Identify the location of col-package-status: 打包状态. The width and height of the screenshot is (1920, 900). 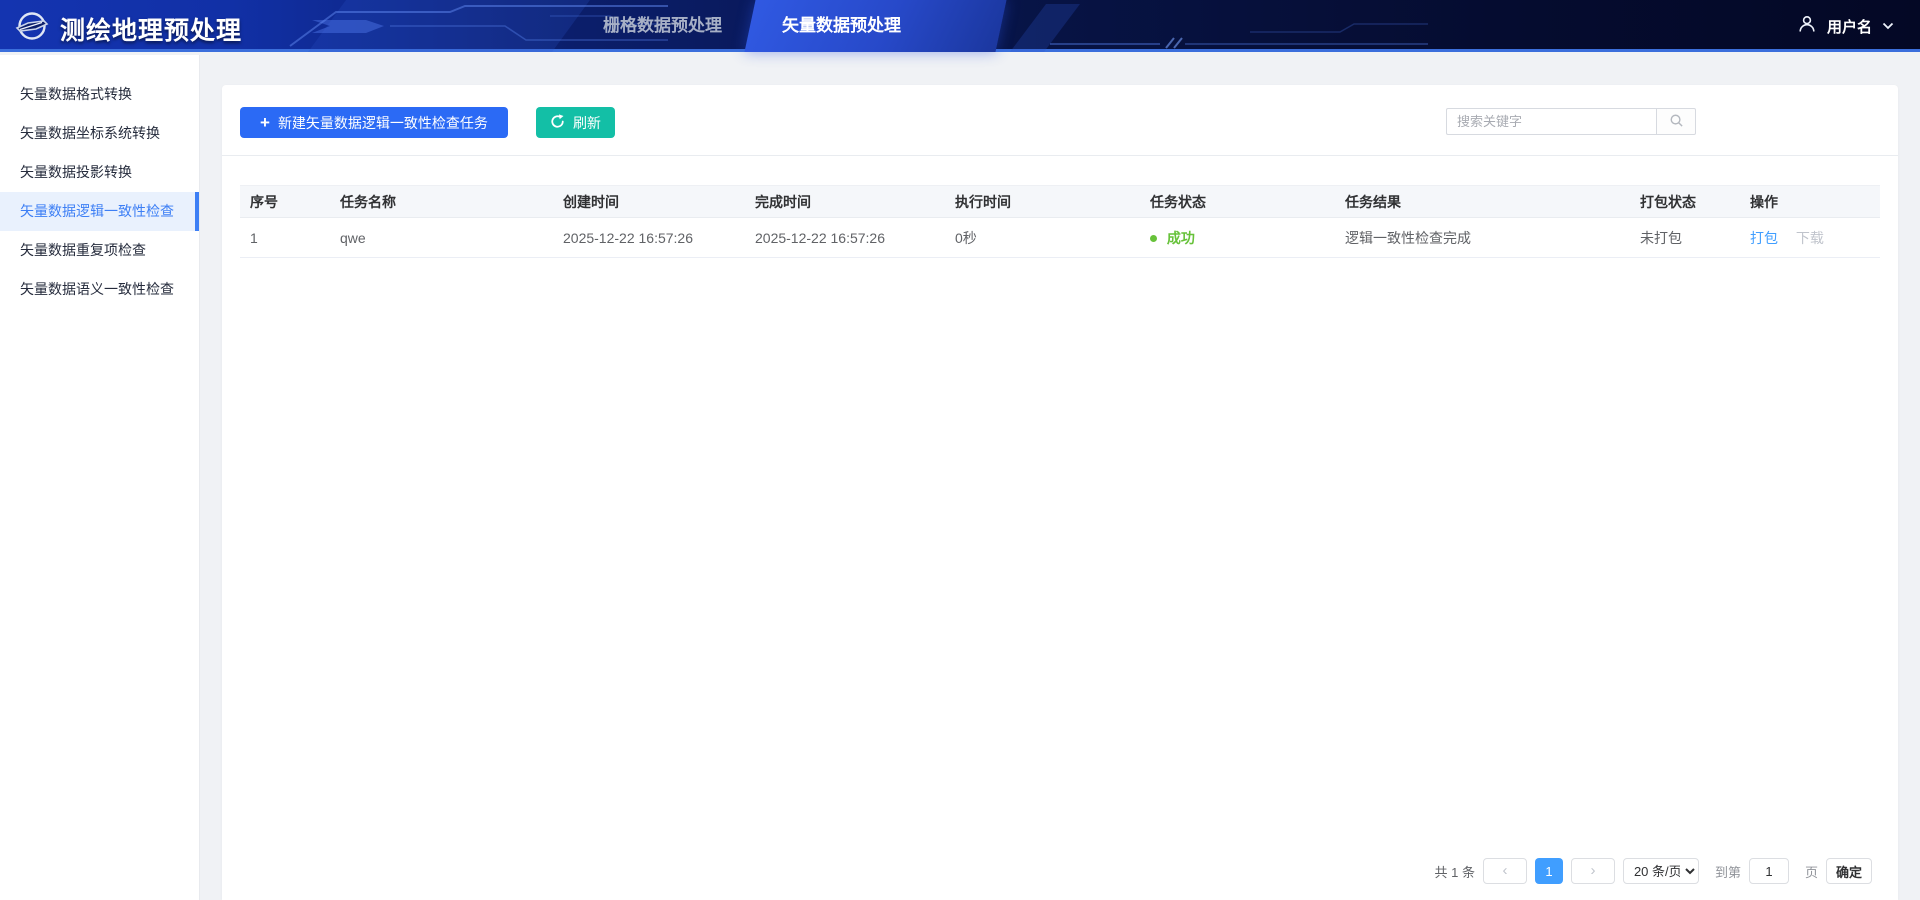
(1685, 201).